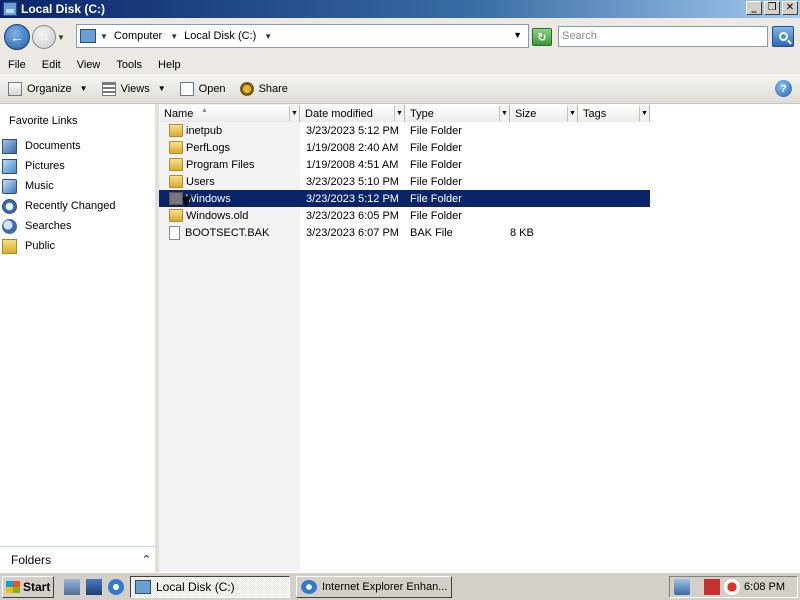 This screenshot has width=800, height=600. I want to click on nav-item-music: Music, so click(77, 186).